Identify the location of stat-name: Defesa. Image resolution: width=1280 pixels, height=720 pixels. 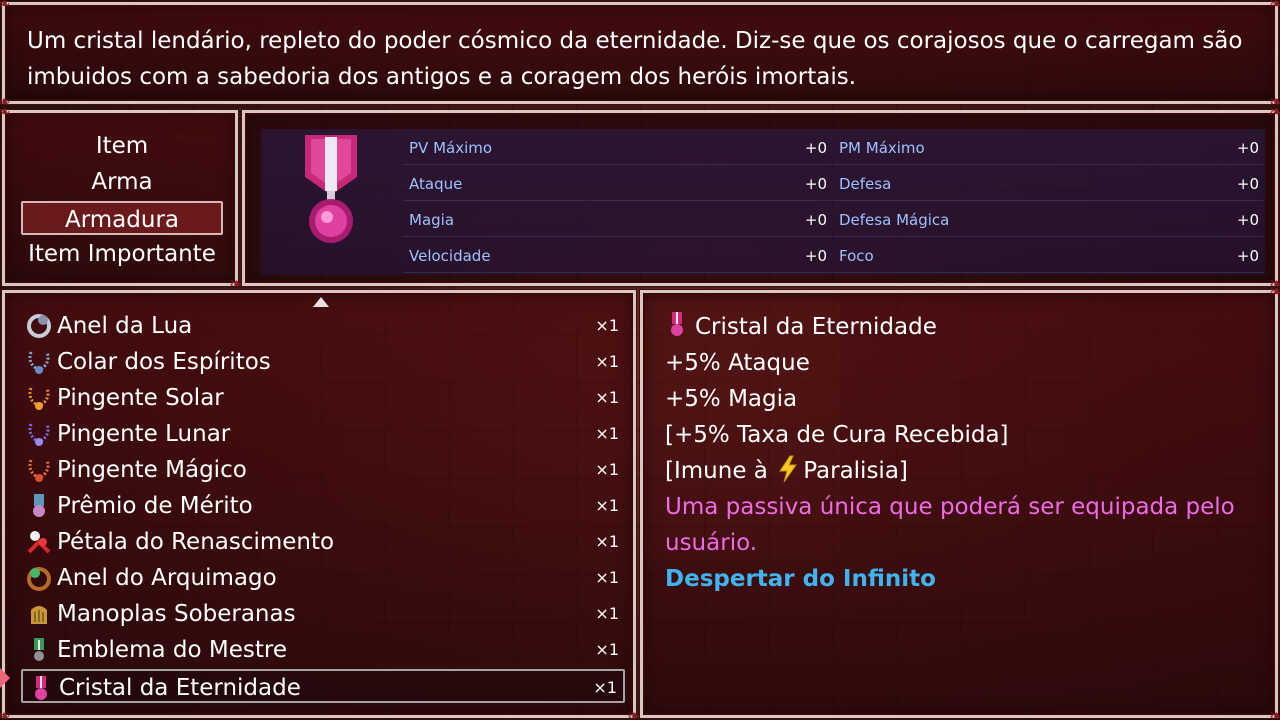
(865, 184).